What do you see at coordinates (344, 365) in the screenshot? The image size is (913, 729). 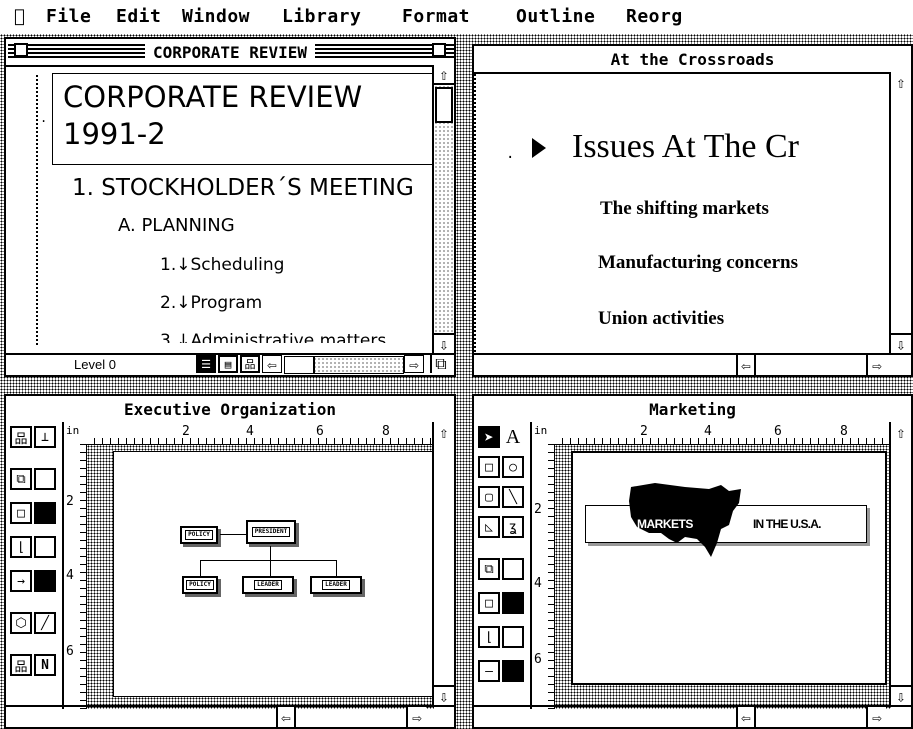 I see `horizontal-scroll-track` at bounding box center [344, 365].